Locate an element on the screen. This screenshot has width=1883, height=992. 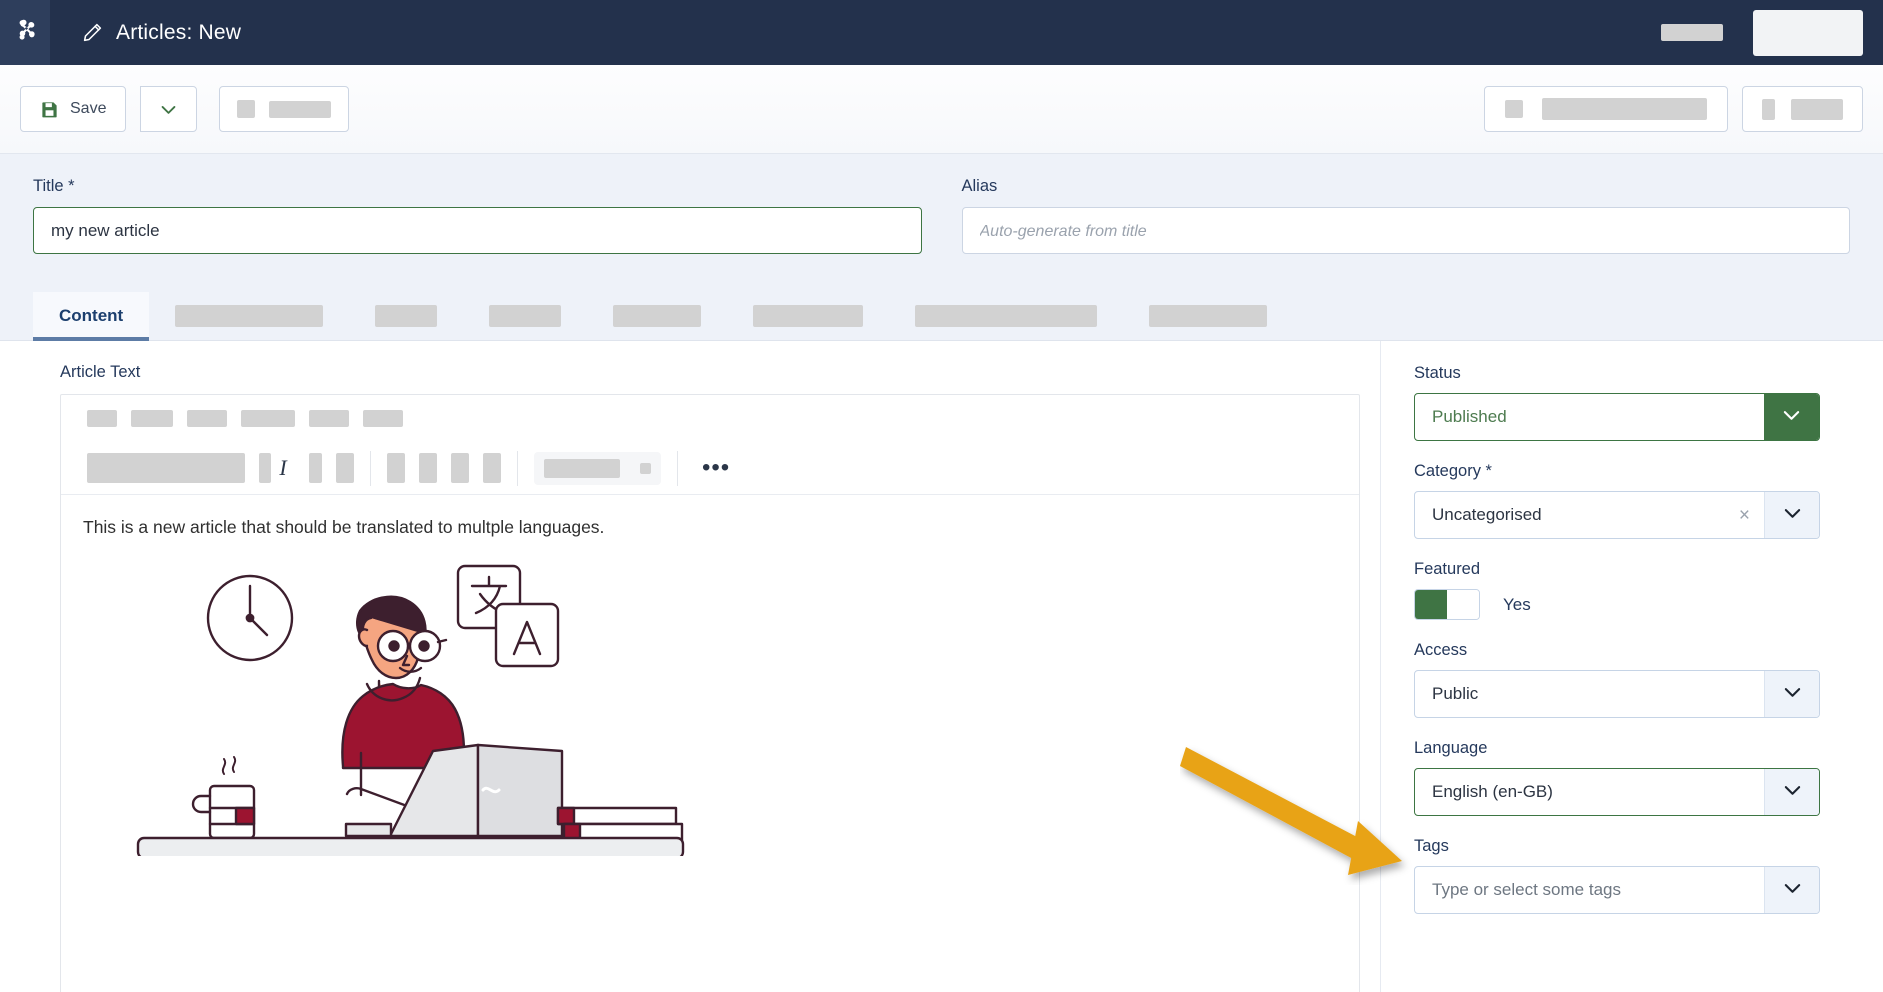
status-field-group: Status Published is located at coordinates (1626, 402).